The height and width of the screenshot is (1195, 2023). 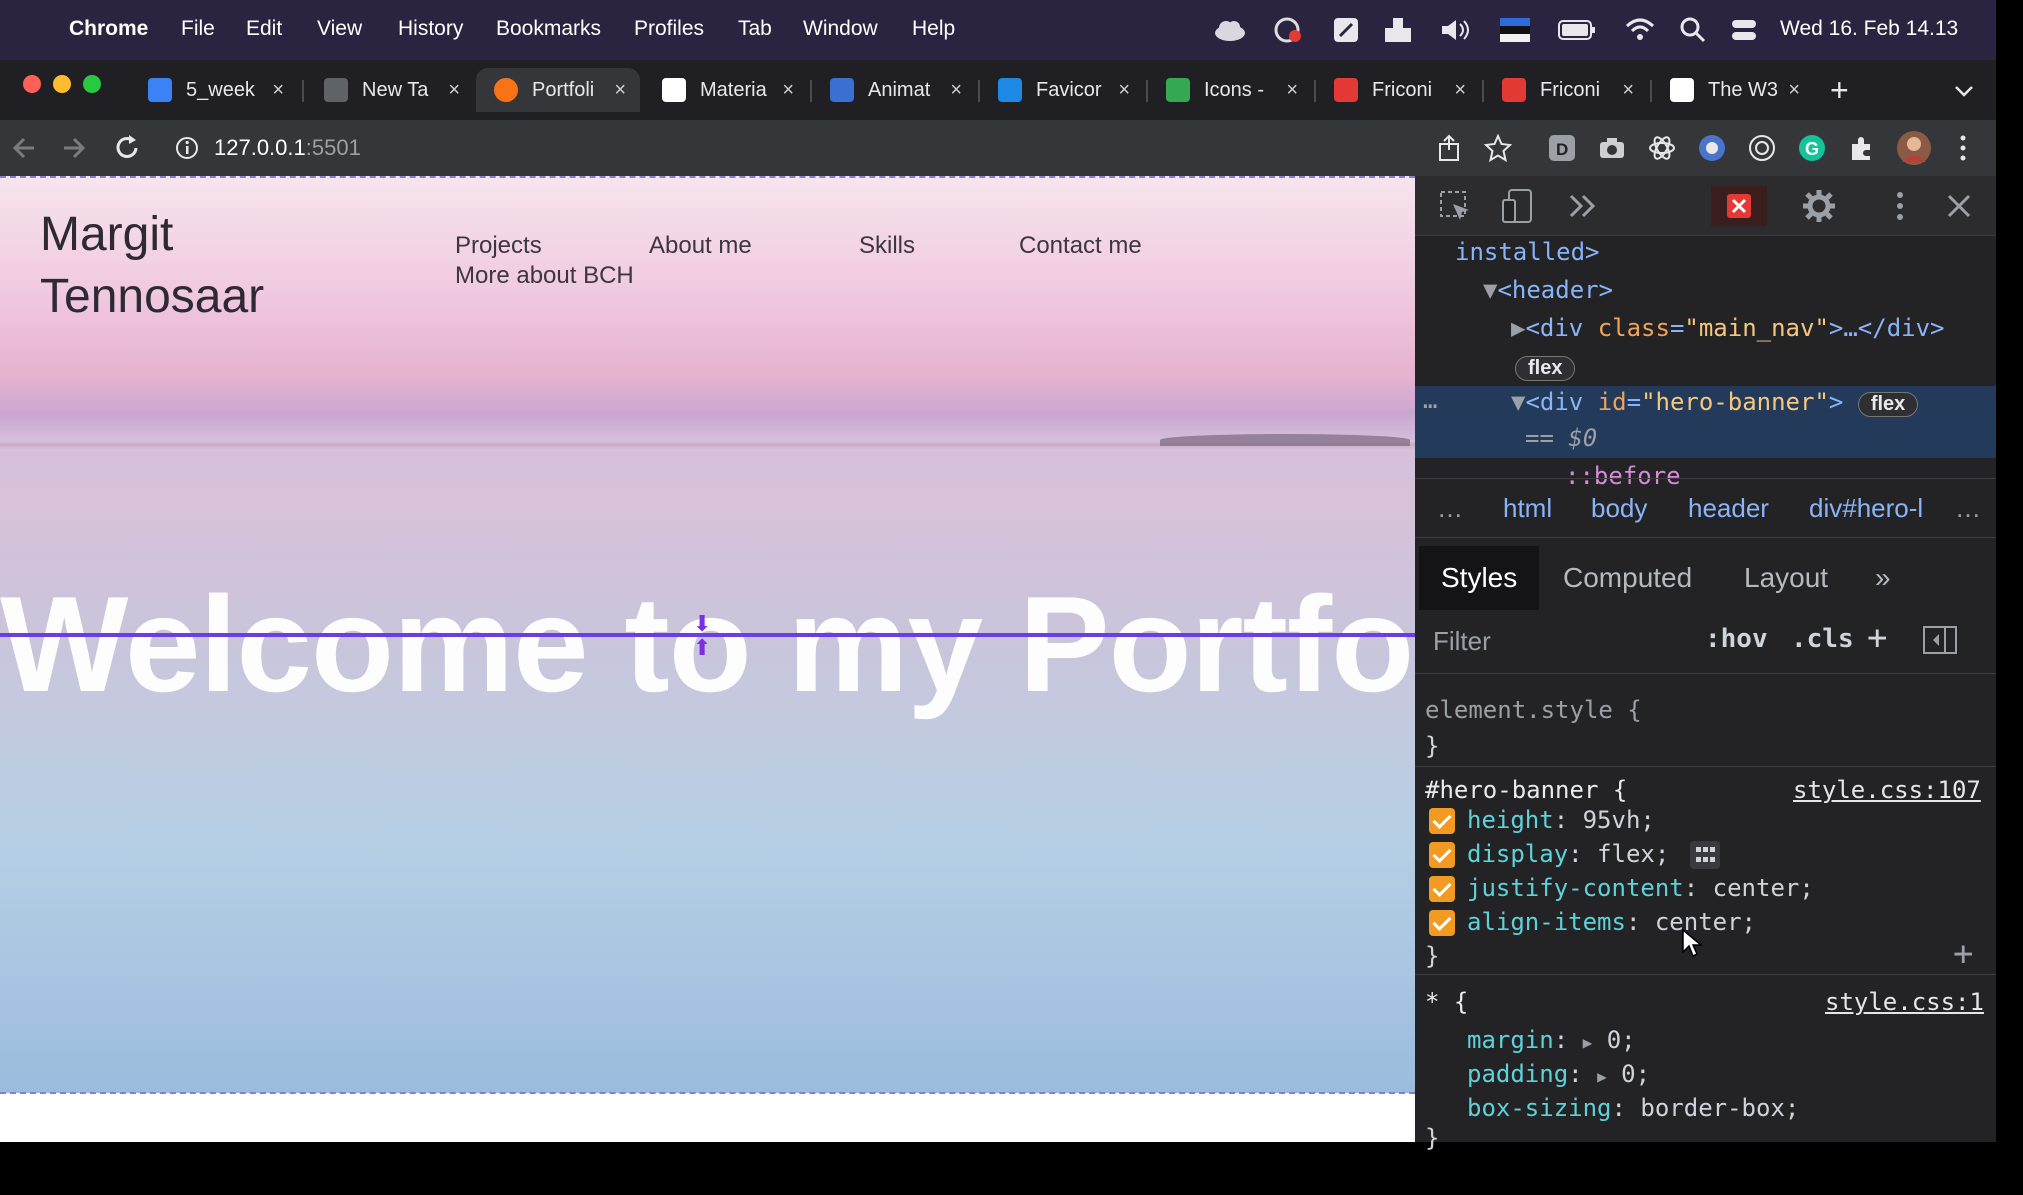 I want to click on menu-window: Window, so click(x=840, y=29).